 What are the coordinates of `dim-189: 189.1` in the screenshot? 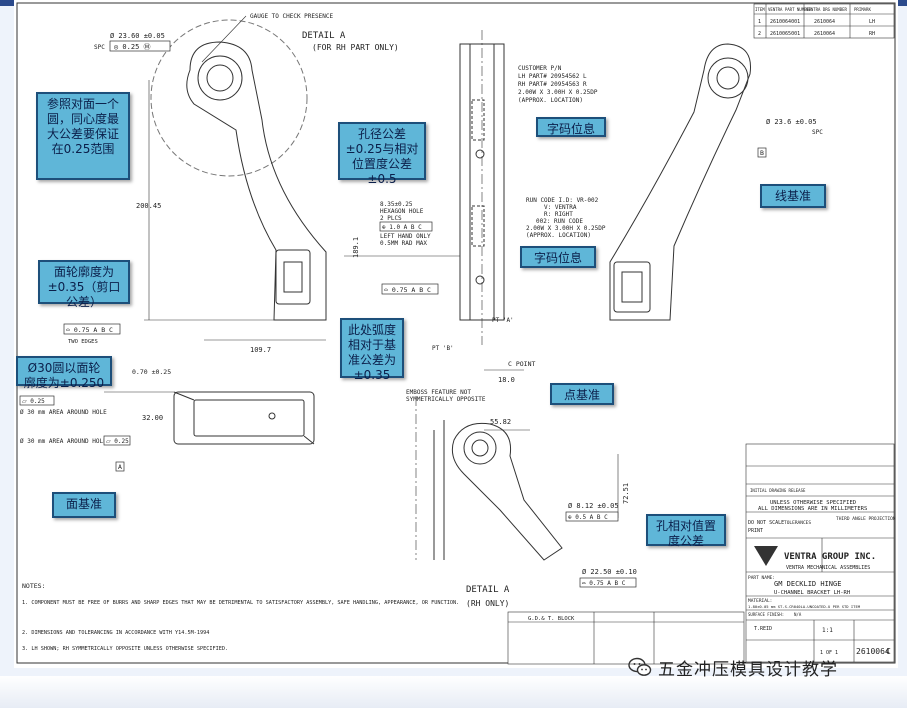 It's located at (356, 247).